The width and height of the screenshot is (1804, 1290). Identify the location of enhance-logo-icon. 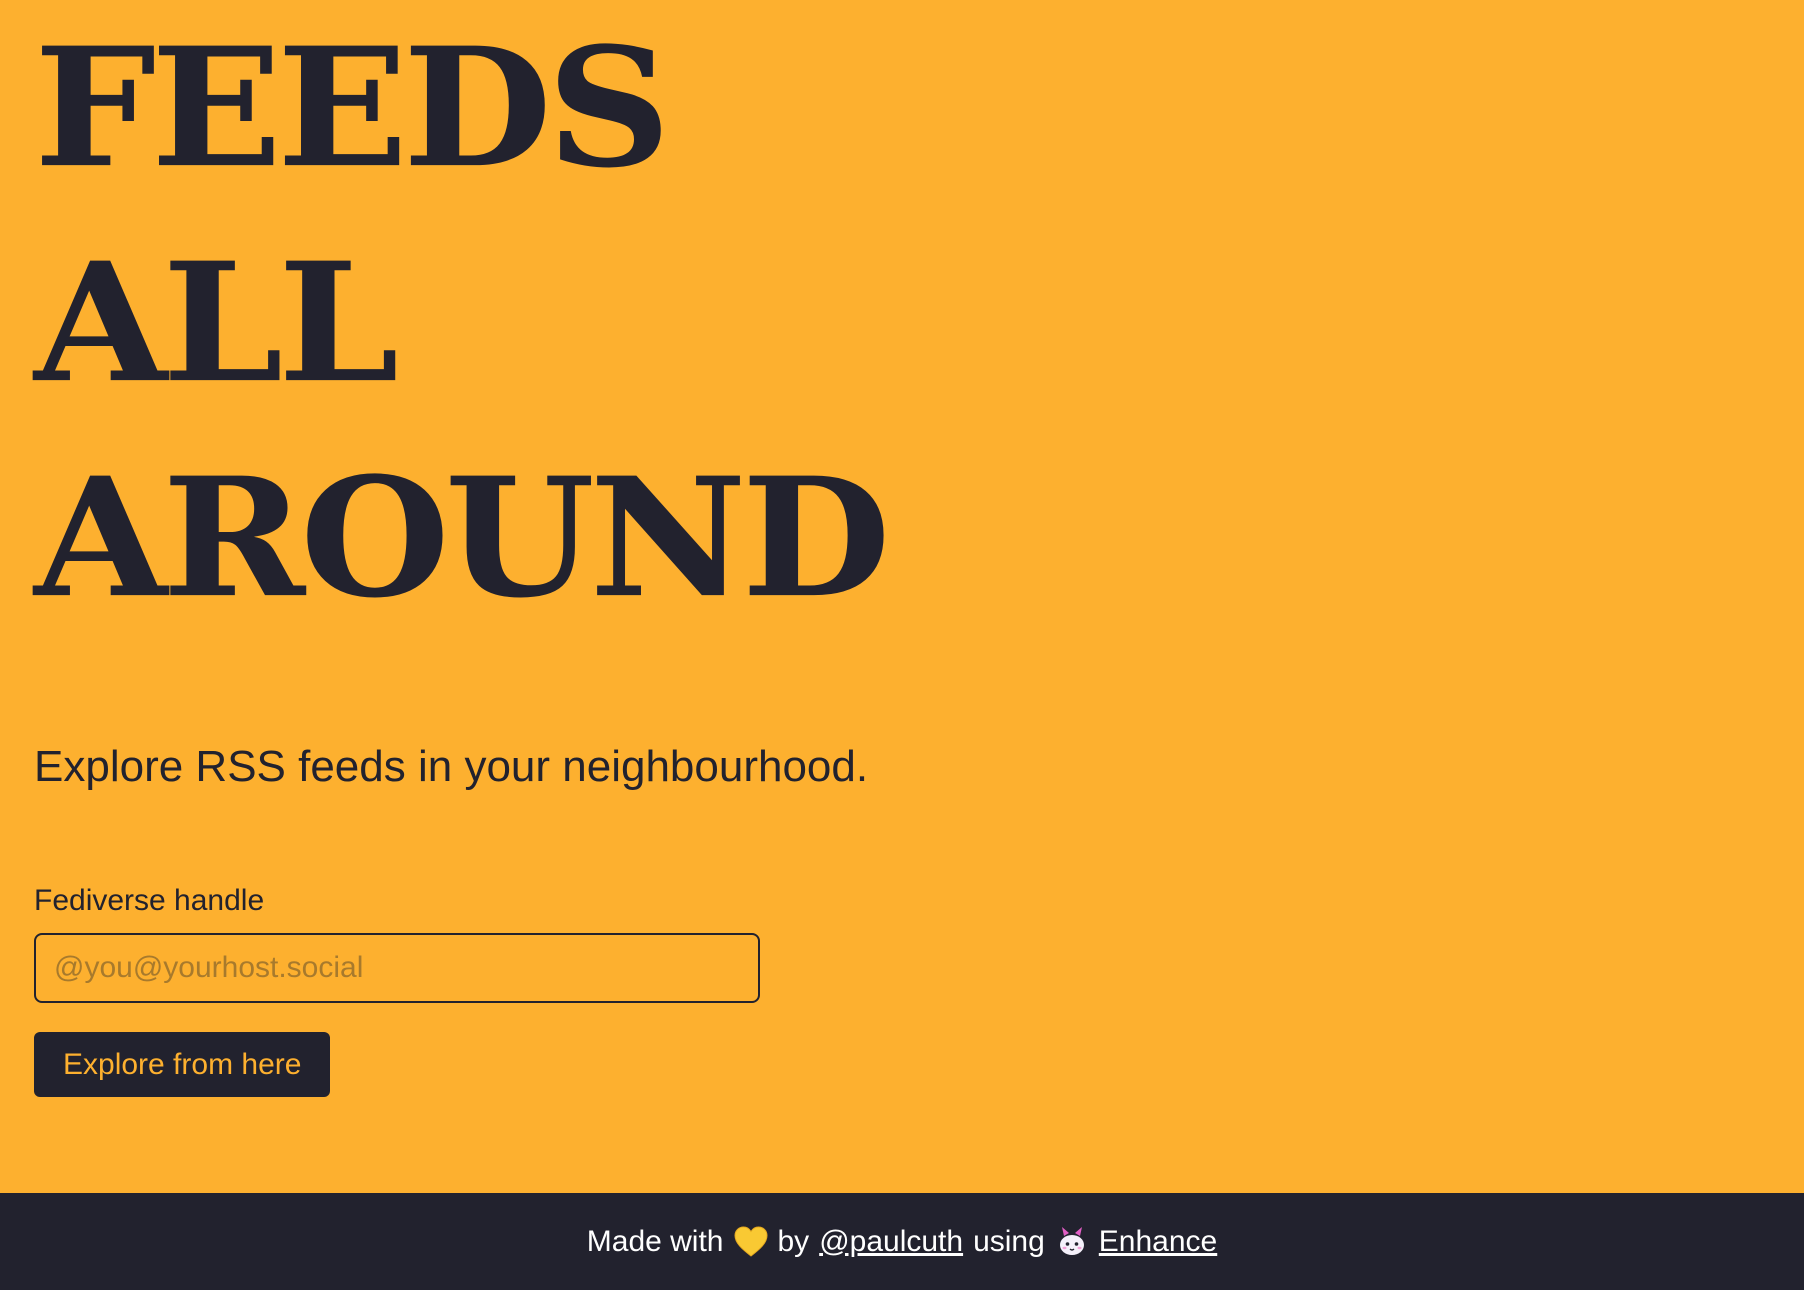
(1071, 1240).